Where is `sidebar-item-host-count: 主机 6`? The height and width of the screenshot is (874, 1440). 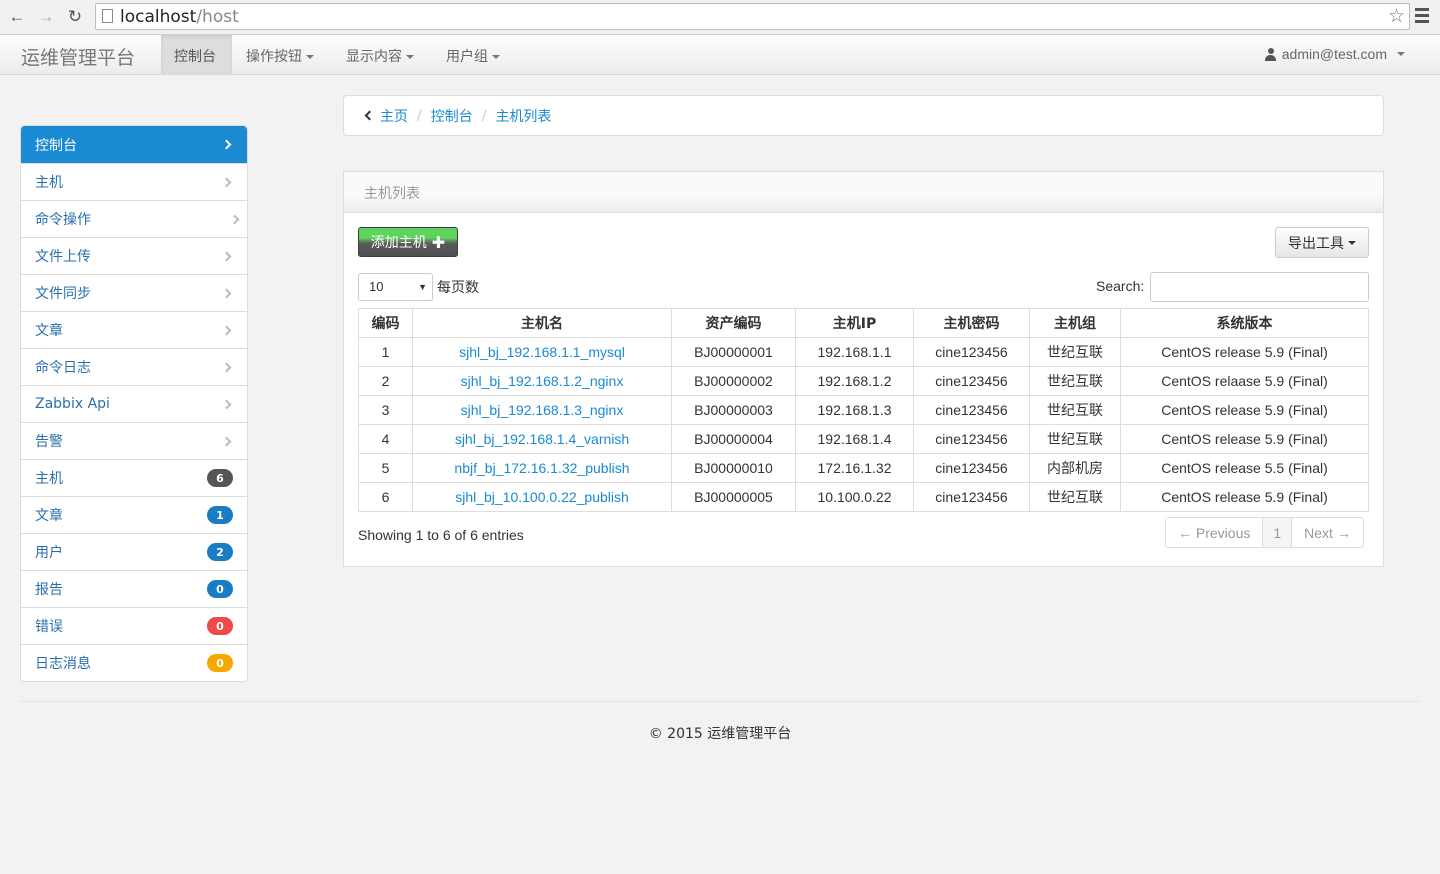
sidebar-item-host-count: 主机 6 is located at coordinates (134, 477).